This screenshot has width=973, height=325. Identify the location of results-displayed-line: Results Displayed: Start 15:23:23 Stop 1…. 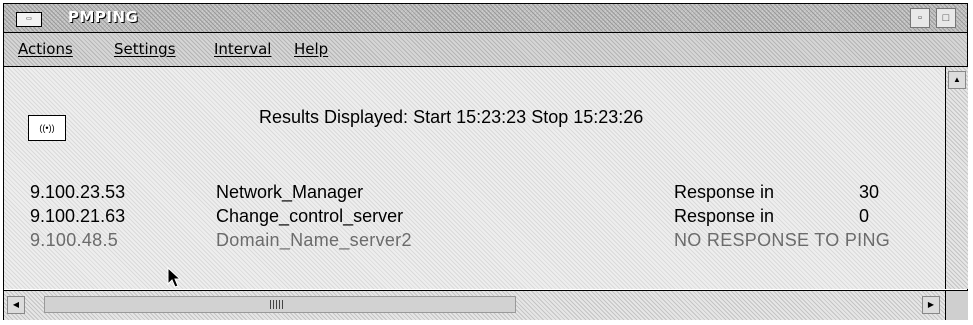
(451, 117).